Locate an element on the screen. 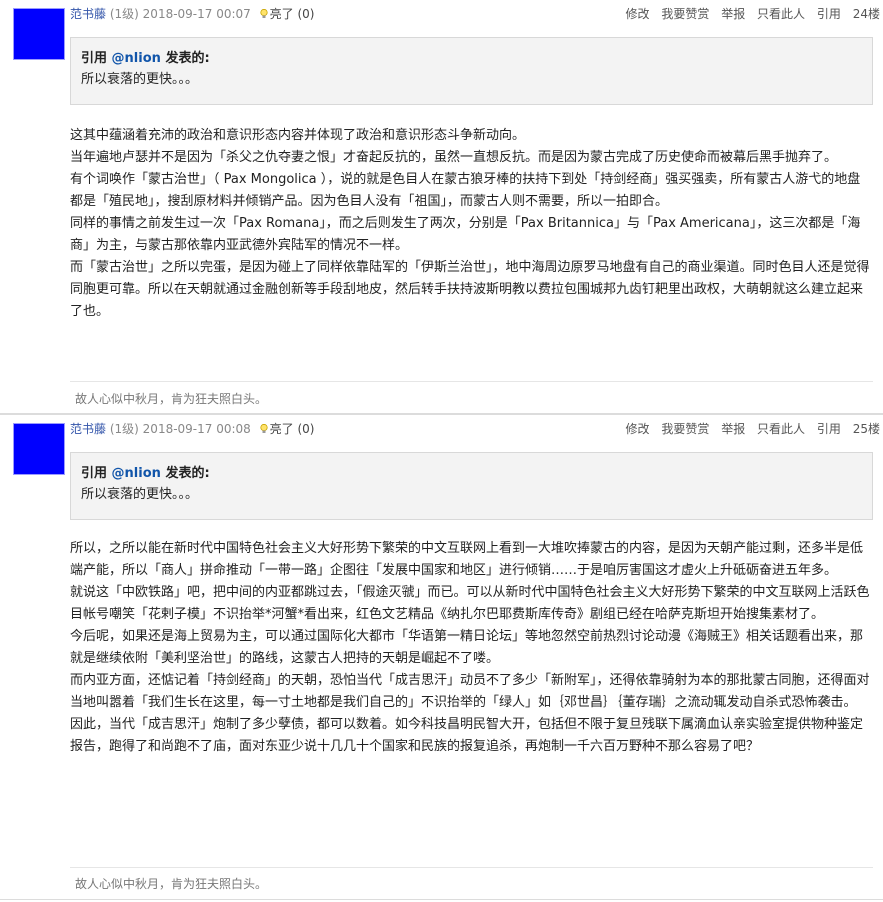 Image resolution: width=883 pixels, height=902 pixels. post-meta: 范书藤 (1级) 2018-09-17 00:08 亮了 (0) is located at coordinates (192, 428).